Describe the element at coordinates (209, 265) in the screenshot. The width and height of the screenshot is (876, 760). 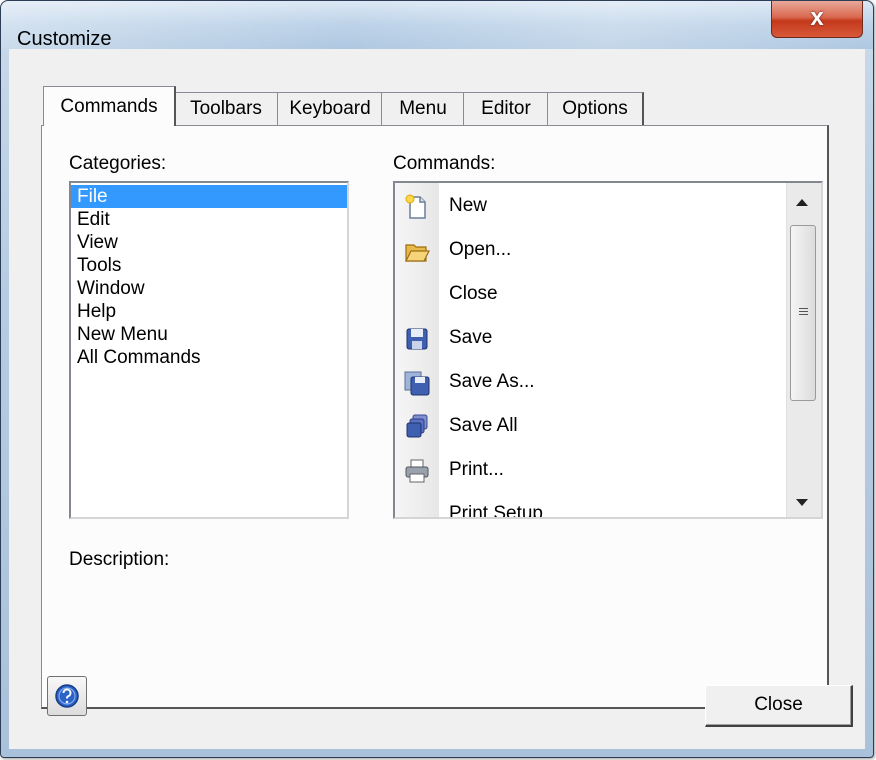
I see `category-item-tools: Tools` at that location.